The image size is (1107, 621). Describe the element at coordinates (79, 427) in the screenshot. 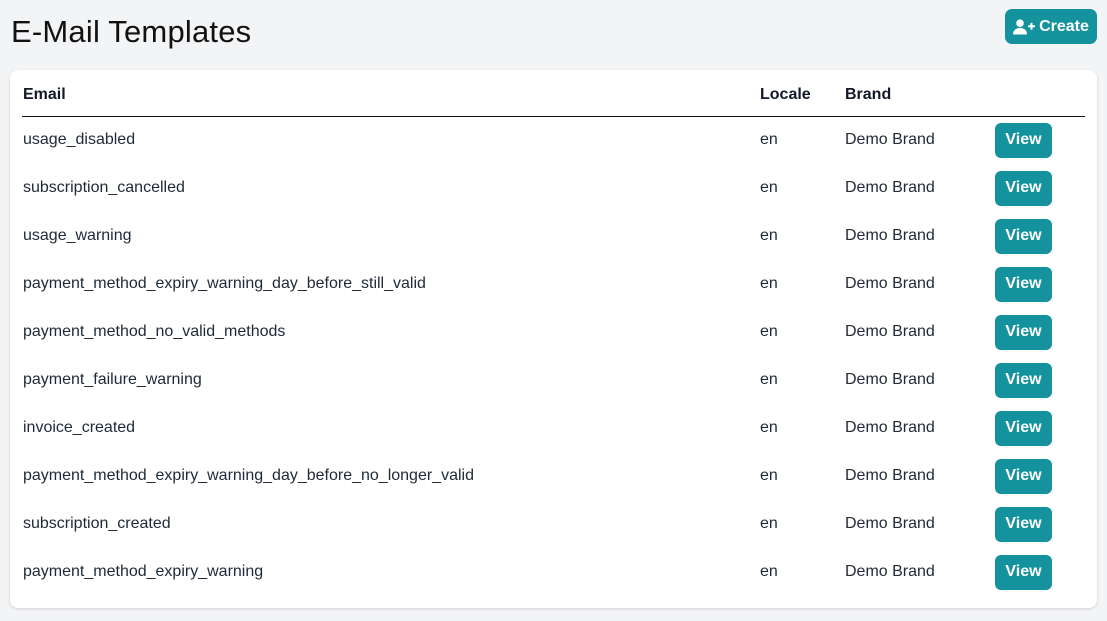

I see `cell-email: invoice_created` at that location.